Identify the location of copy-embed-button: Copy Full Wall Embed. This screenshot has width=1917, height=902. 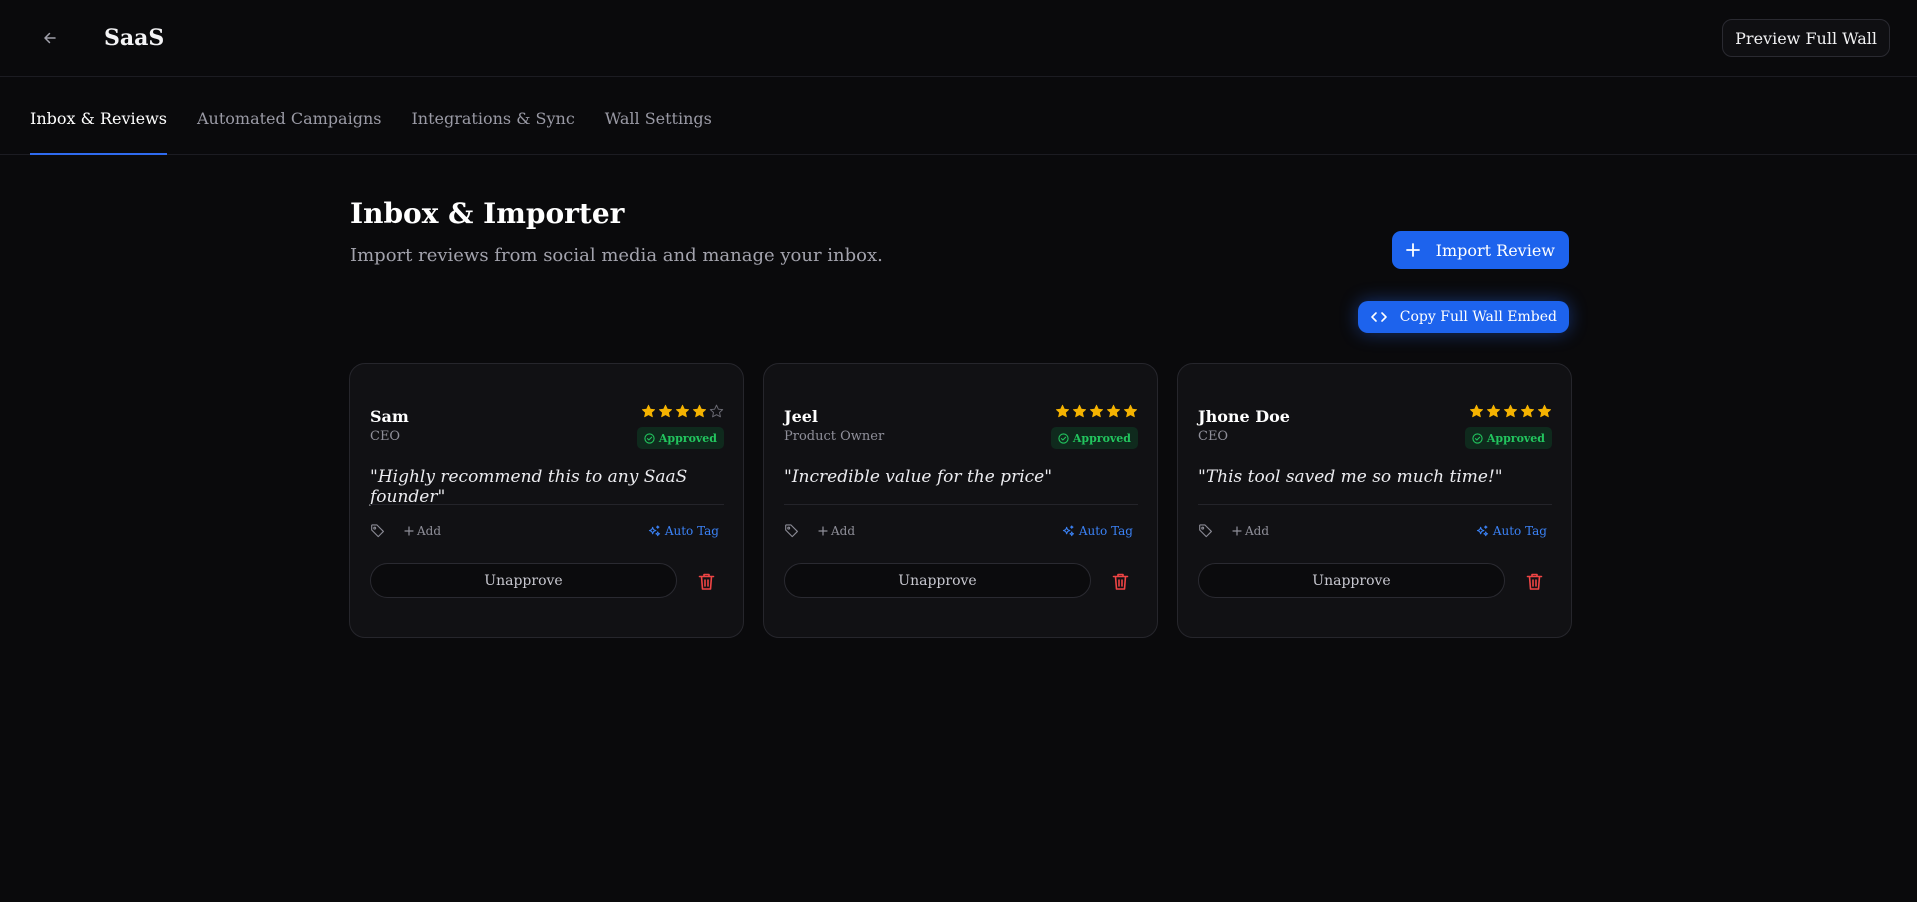
(1463, 317).